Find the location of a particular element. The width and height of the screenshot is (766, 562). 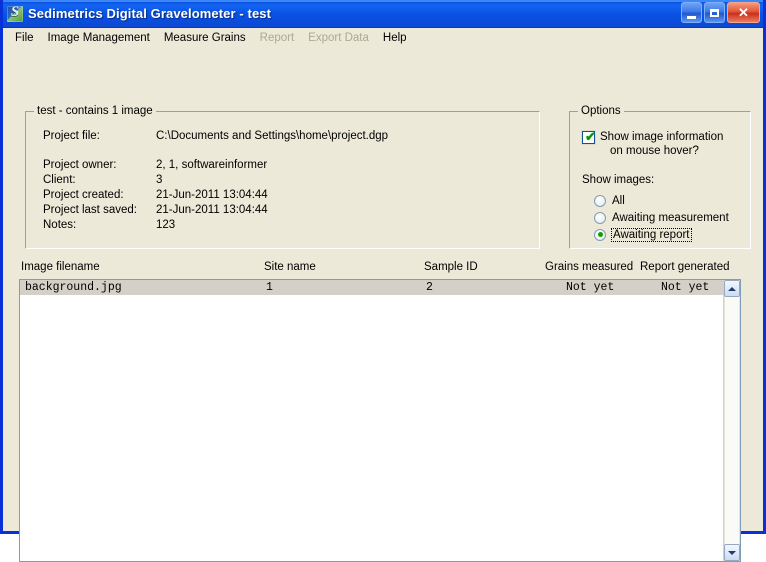

maximize-button is located at coordinates (714, 12).